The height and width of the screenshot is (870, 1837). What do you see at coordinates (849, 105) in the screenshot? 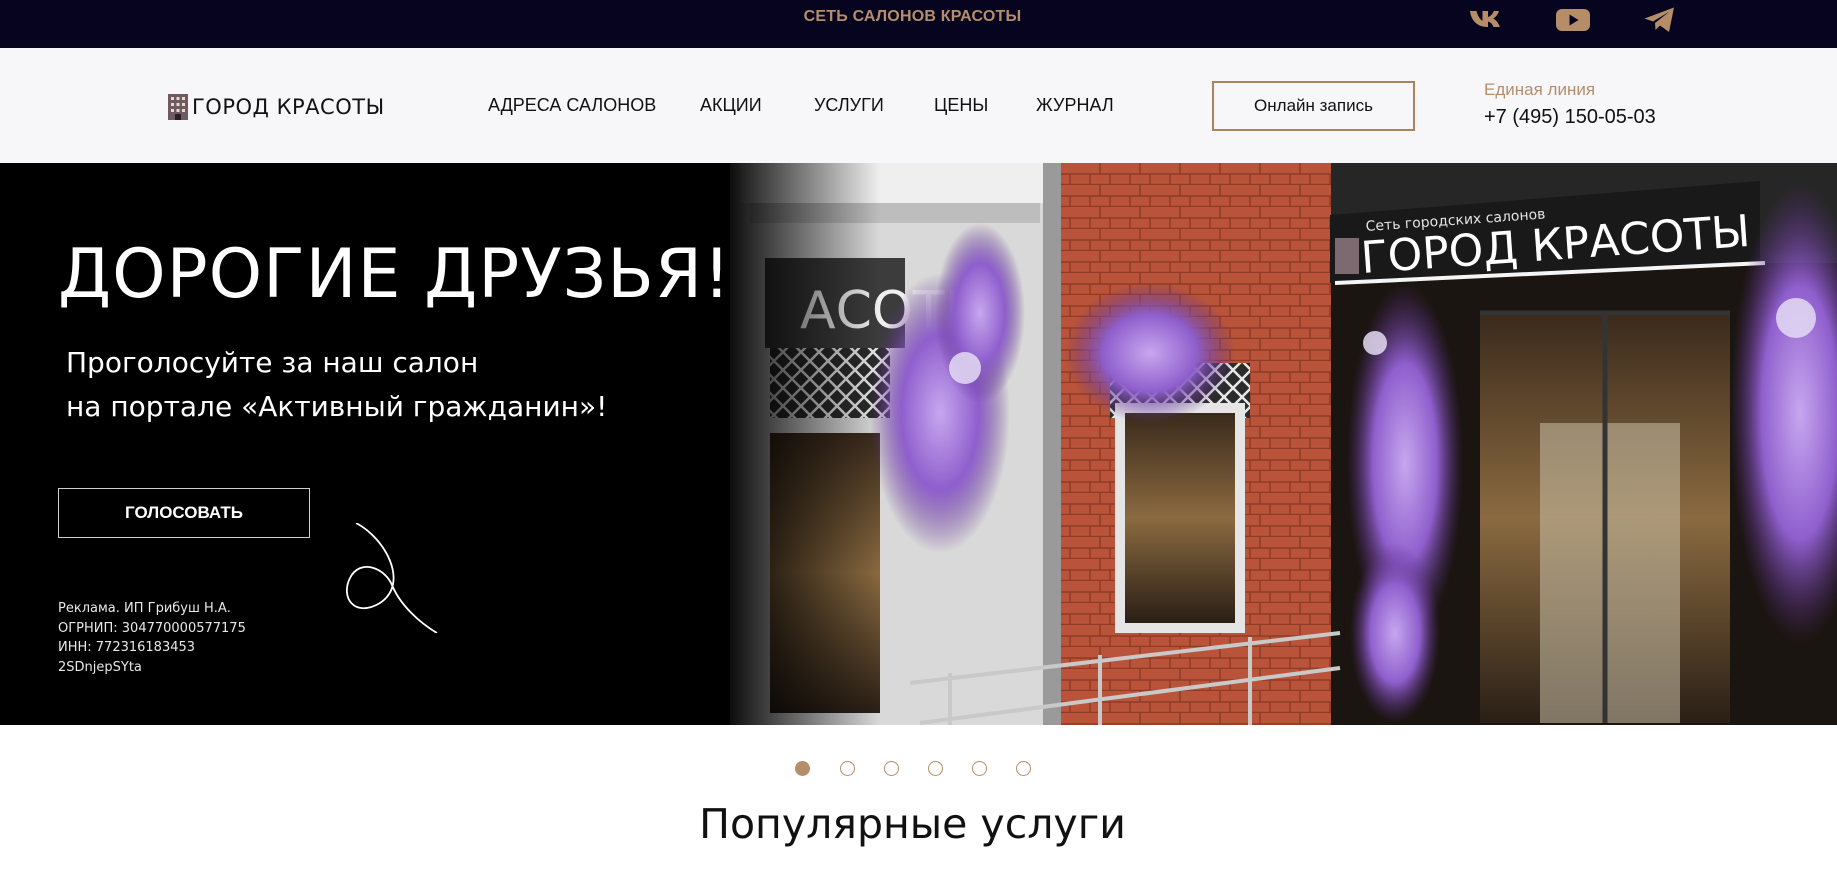
I see `nav-item-services: УСЛУГИ` at bounding box center [849, 105].